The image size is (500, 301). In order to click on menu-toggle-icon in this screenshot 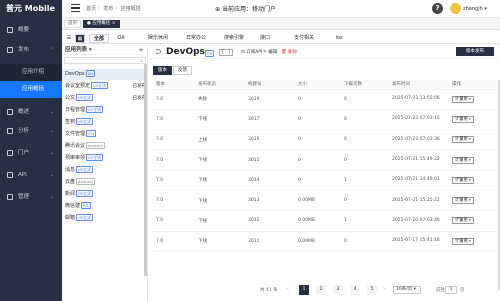, I will do `click(75, 8)`.